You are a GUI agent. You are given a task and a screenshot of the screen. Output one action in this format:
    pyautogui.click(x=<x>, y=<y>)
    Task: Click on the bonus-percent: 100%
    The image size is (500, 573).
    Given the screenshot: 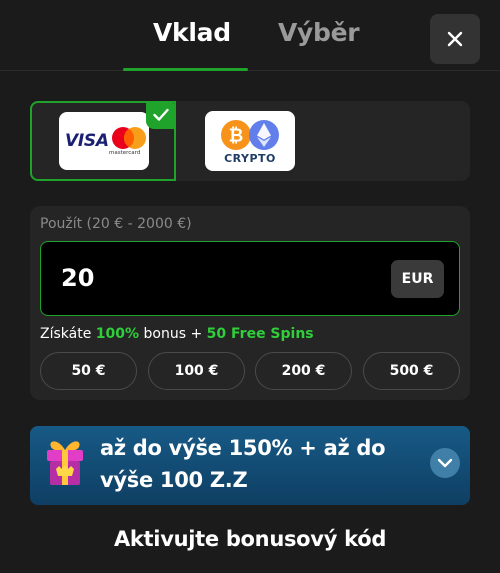 What is the action you would take?
    pyautogui.click(x=117, y=334)
    